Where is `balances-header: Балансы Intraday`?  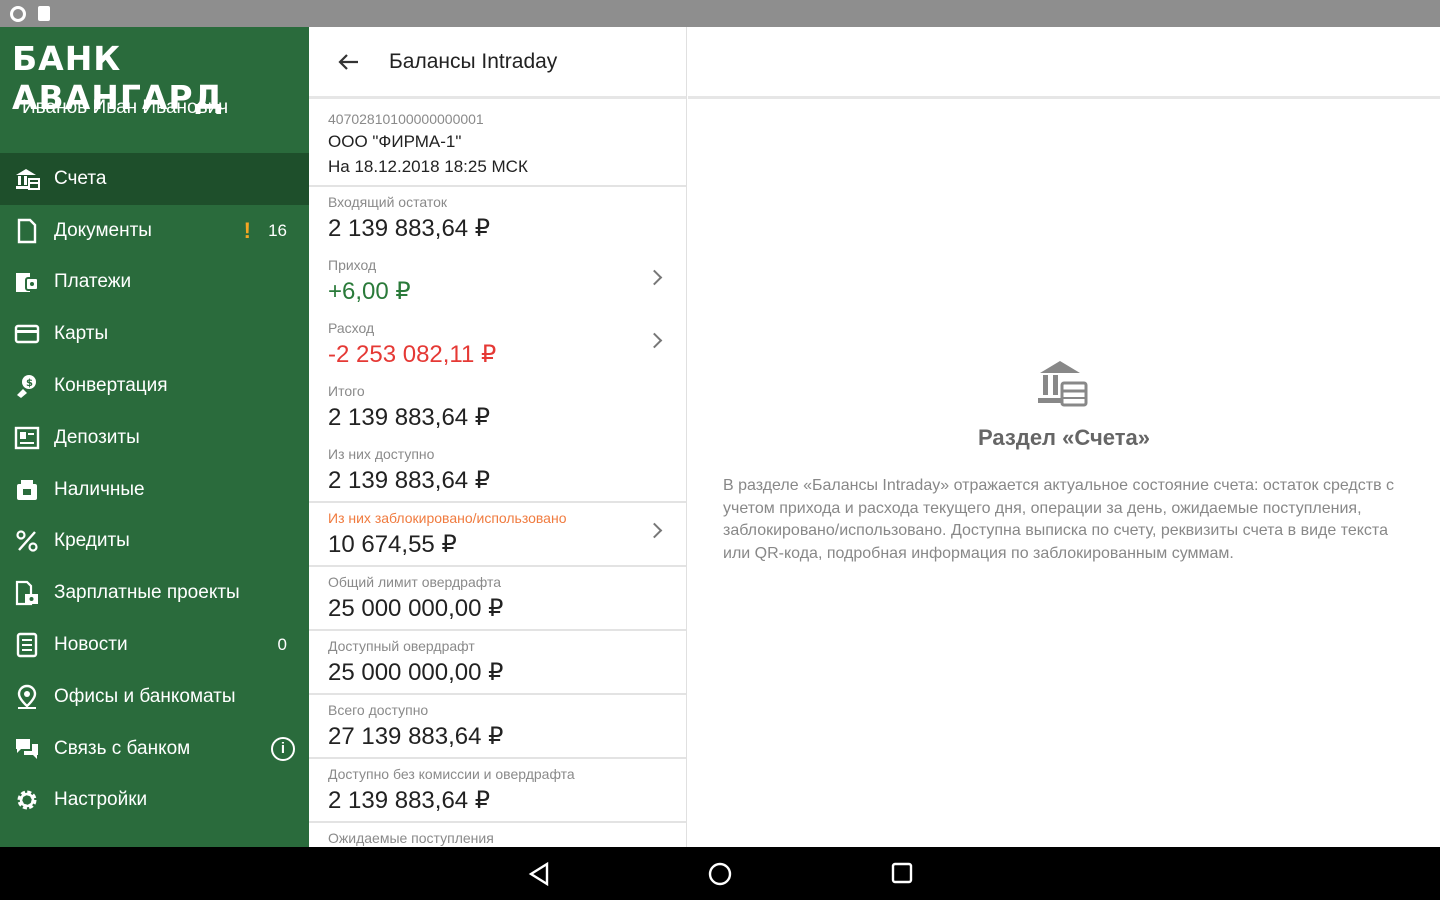
balances-header: Балансы Intraday is located at coordinates (497, 63).